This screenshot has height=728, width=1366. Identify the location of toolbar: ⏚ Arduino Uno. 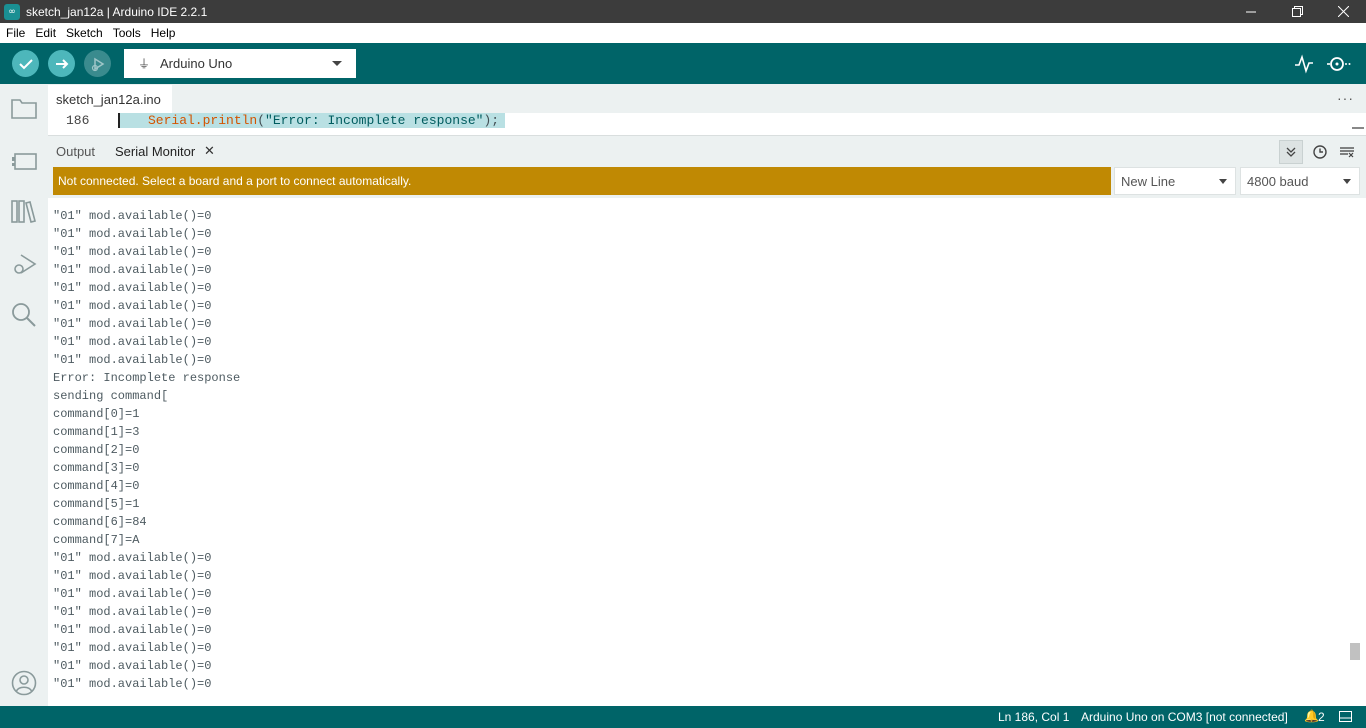
(683, 63).